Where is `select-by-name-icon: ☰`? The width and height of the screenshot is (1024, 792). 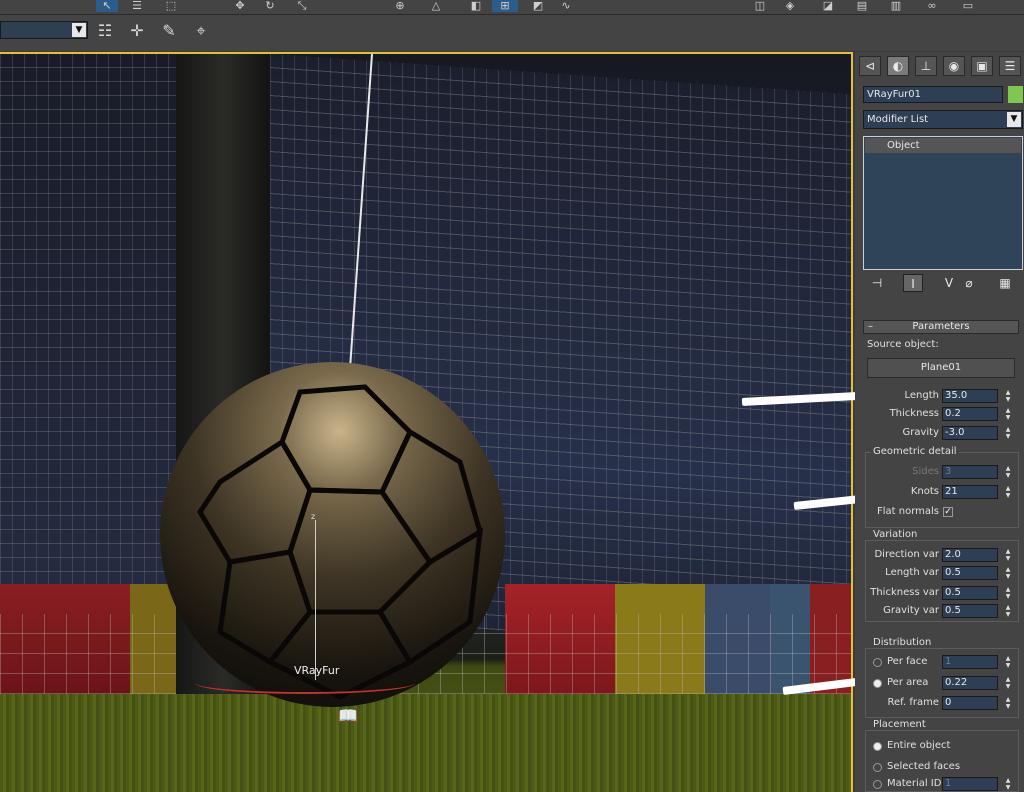
select-by-name-icon: ☰ is located at coordinates (137, 6).